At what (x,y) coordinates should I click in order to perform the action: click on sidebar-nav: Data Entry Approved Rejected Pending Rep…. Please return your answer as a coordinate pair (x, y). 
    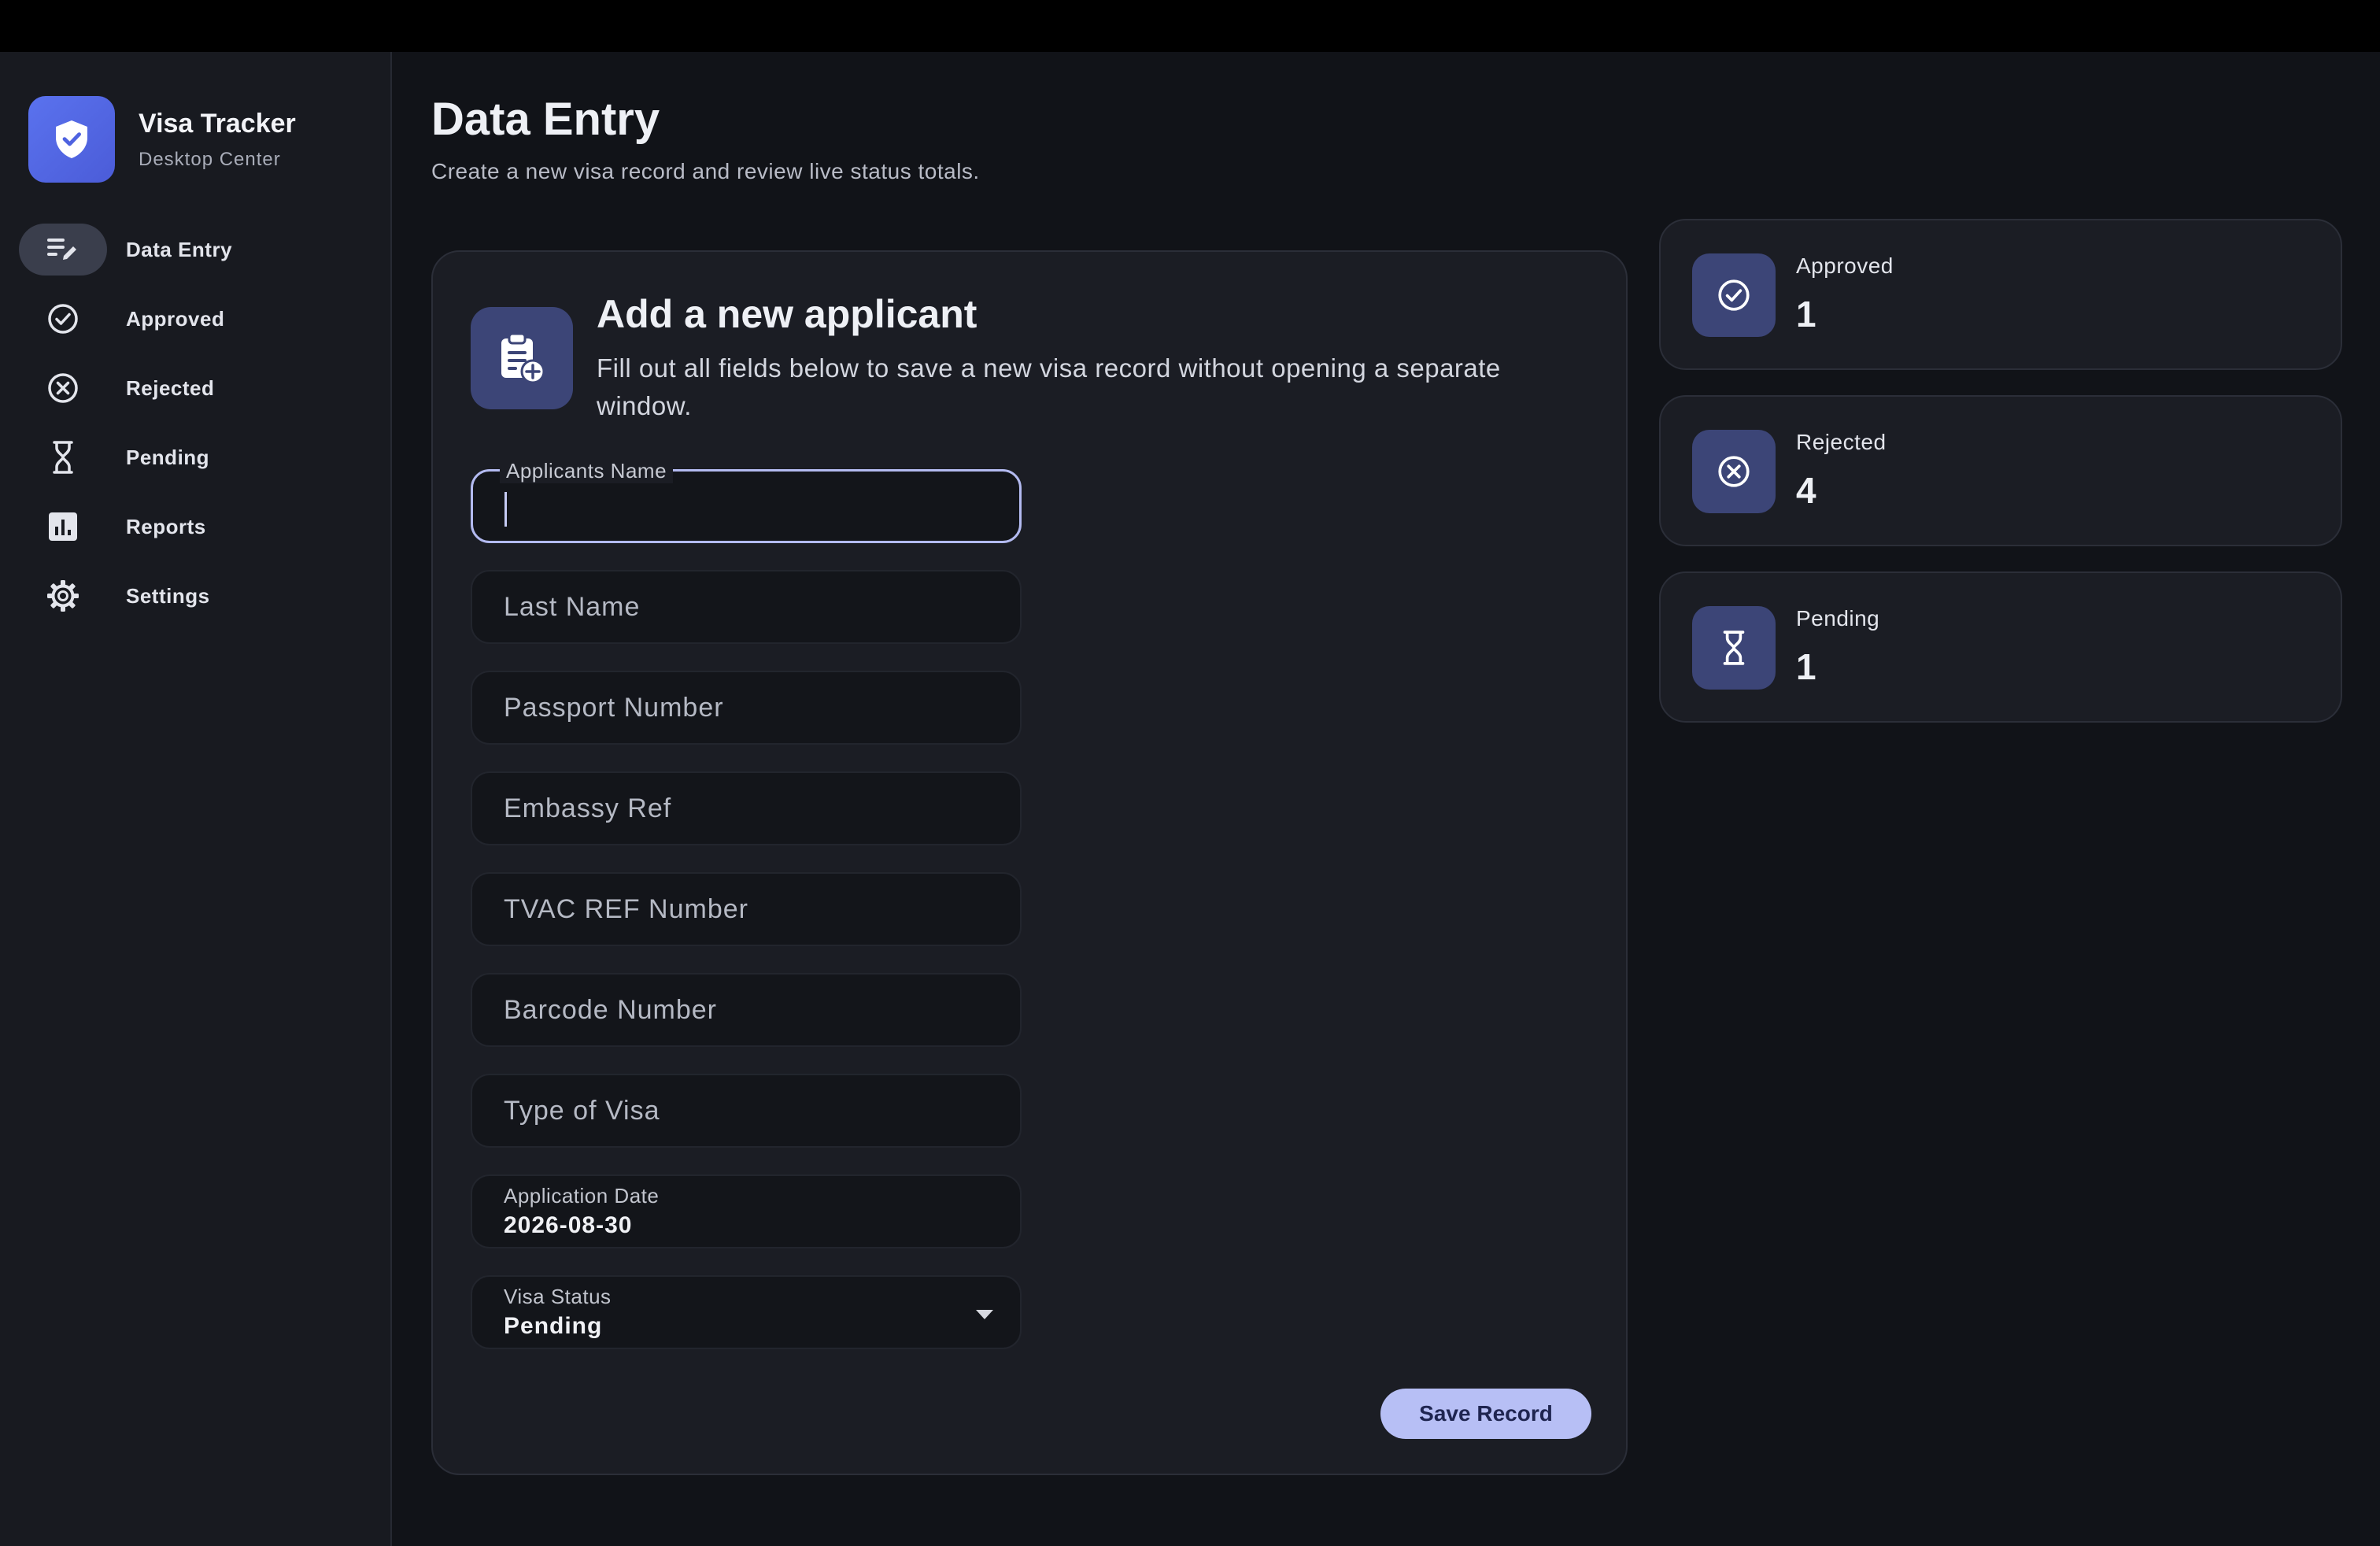
    Looking at the image, I should click on (196, 431).